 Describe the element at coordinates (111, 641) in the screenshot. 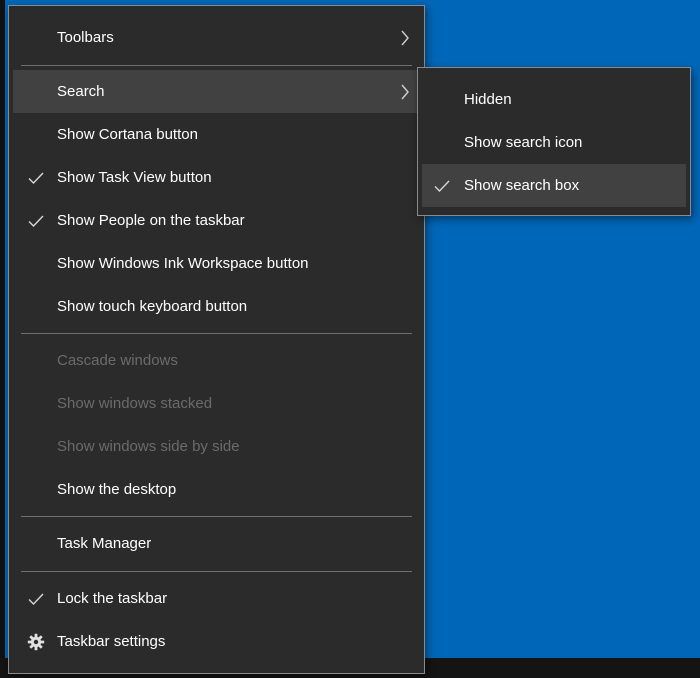

I see `menu-item-label: Taskbar settings` at that location.